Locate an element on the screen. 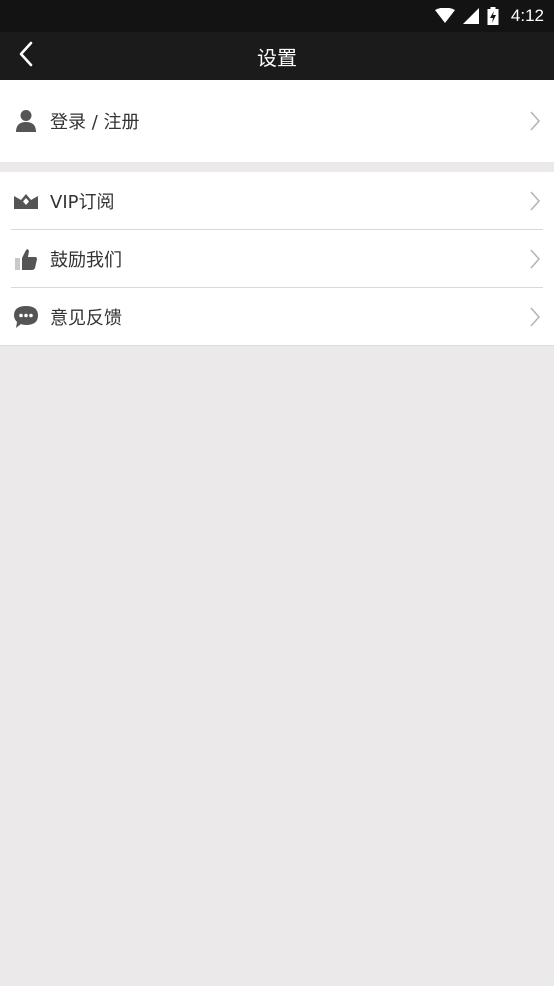 The width and height of the screenshot is (554, 986). app-bar: 设置 is located at coordinates (277, 56).